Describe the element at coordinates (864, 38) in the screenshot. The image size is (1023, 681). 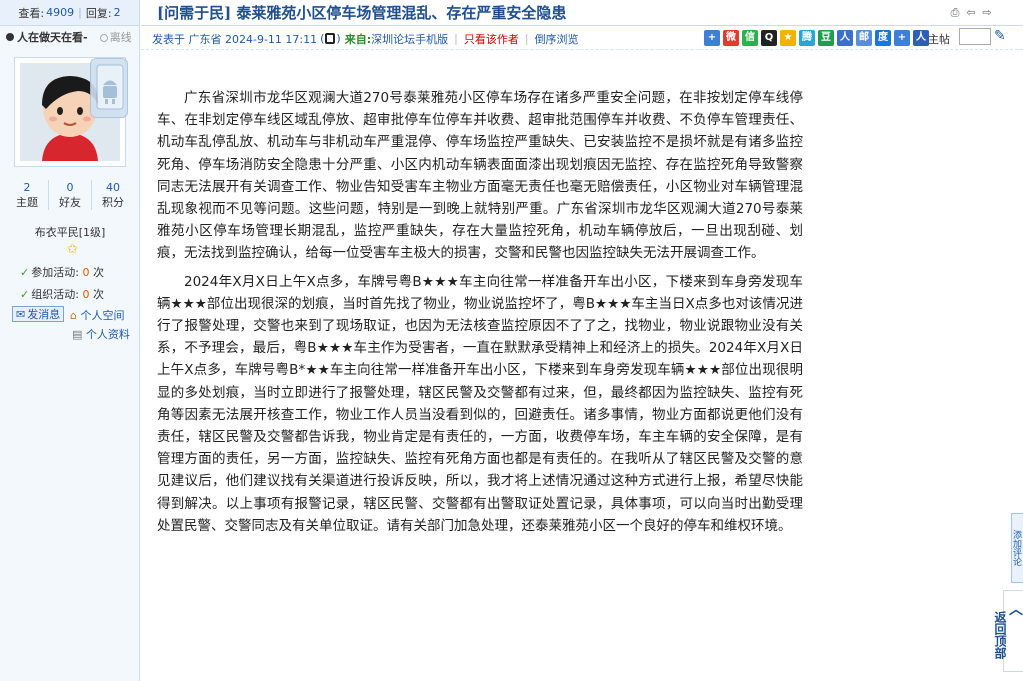
I see `share-mail-icon: 邮` at that location.